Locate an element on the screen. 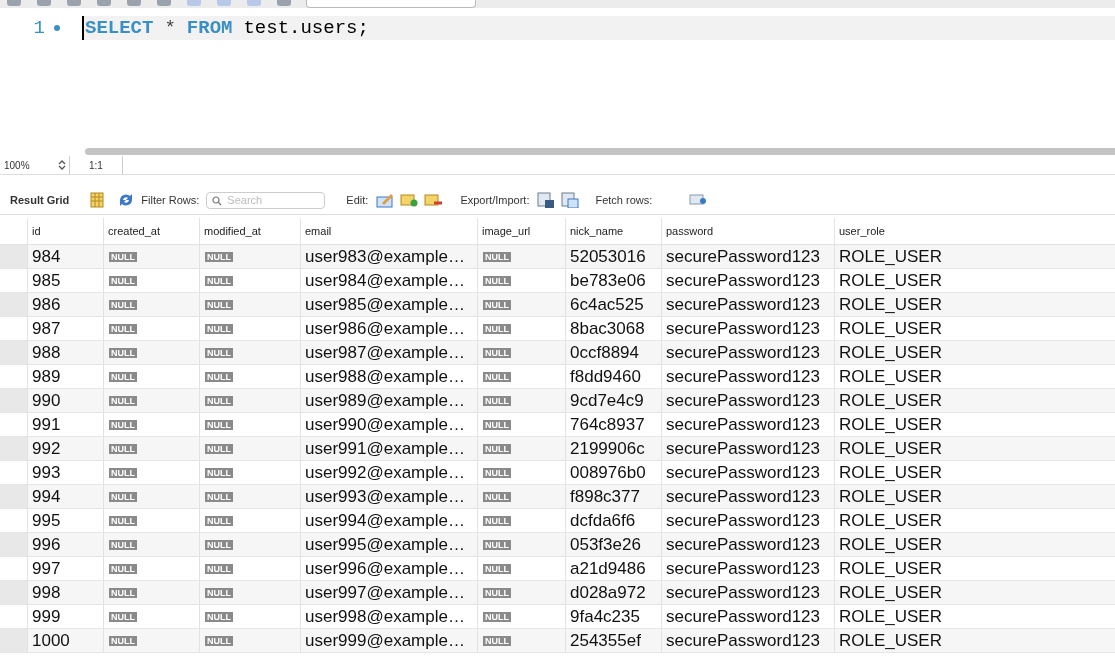 The width and height of the screenshot is (1115, 657). table-cell-text: 8bac3068 is located at coordinates (607, 328).